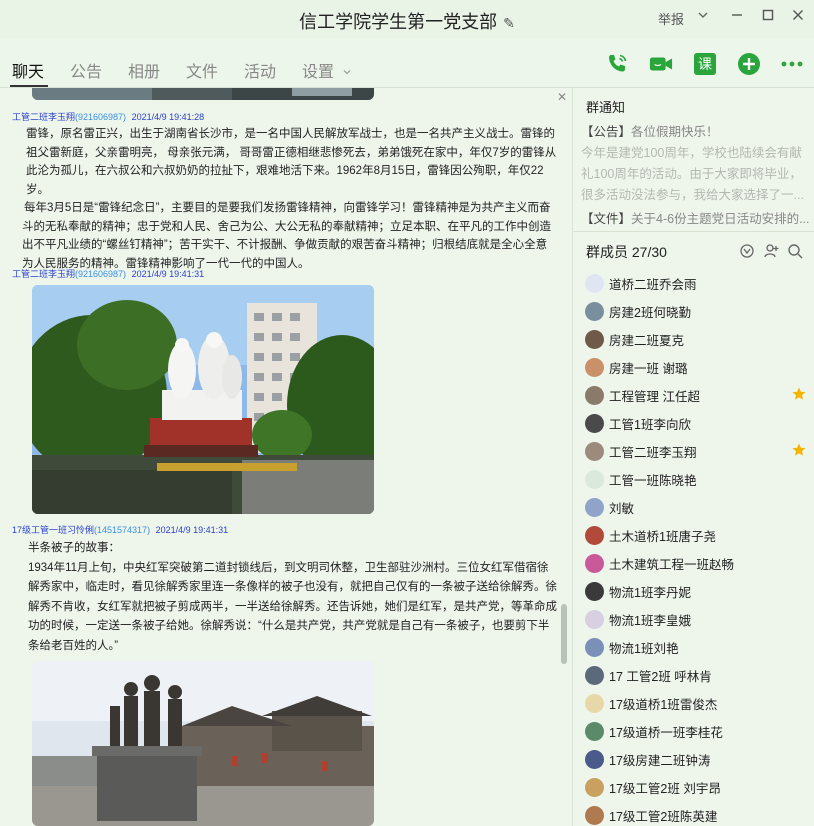 This screenshot has height=826, width=814. Describe the element at coordinates (671, 18) in the screenshot. I see `report-button: 举报` at that location.